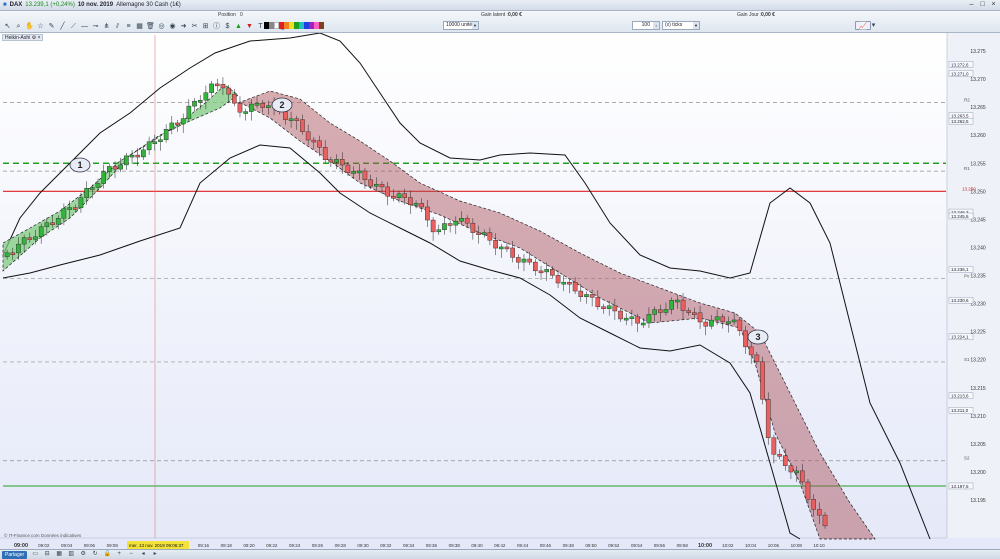 This screenshot has height=559, width=1000. Describe the element at coordinates (34, 38) in the screenshot. I see `settings-icon: ⚙` at that location.